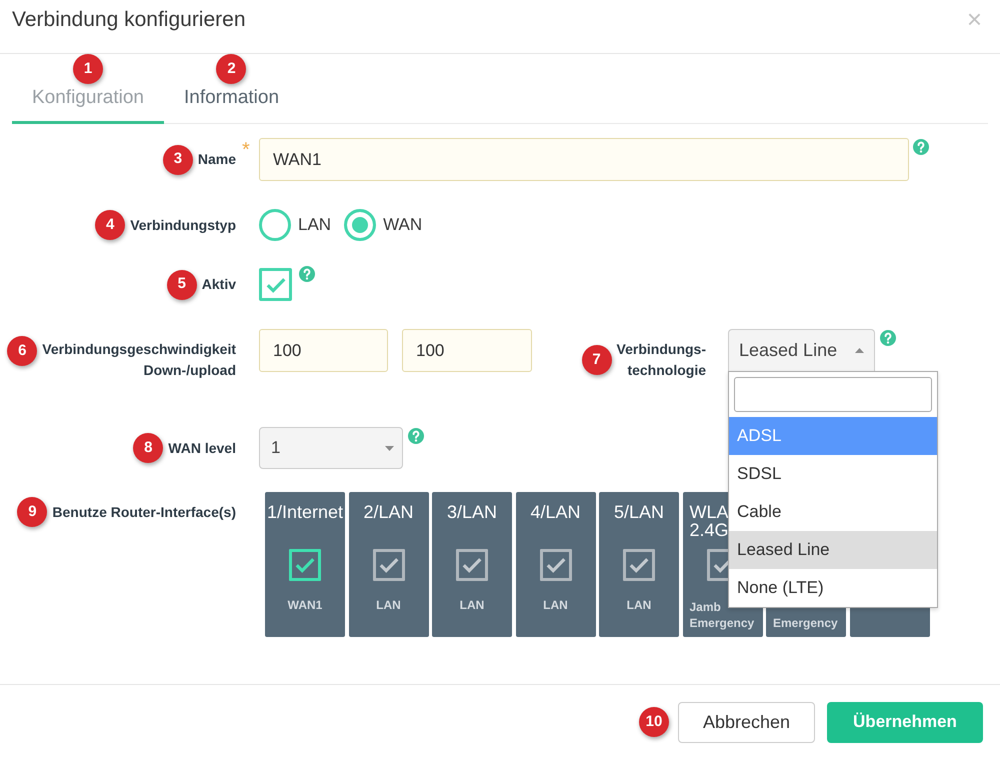 The height and width of the screenshot is (761, 1000). Describe the element at coordinates (746, 722) in the screenshot. I see `dialog-button: Abbrechen` at that location.